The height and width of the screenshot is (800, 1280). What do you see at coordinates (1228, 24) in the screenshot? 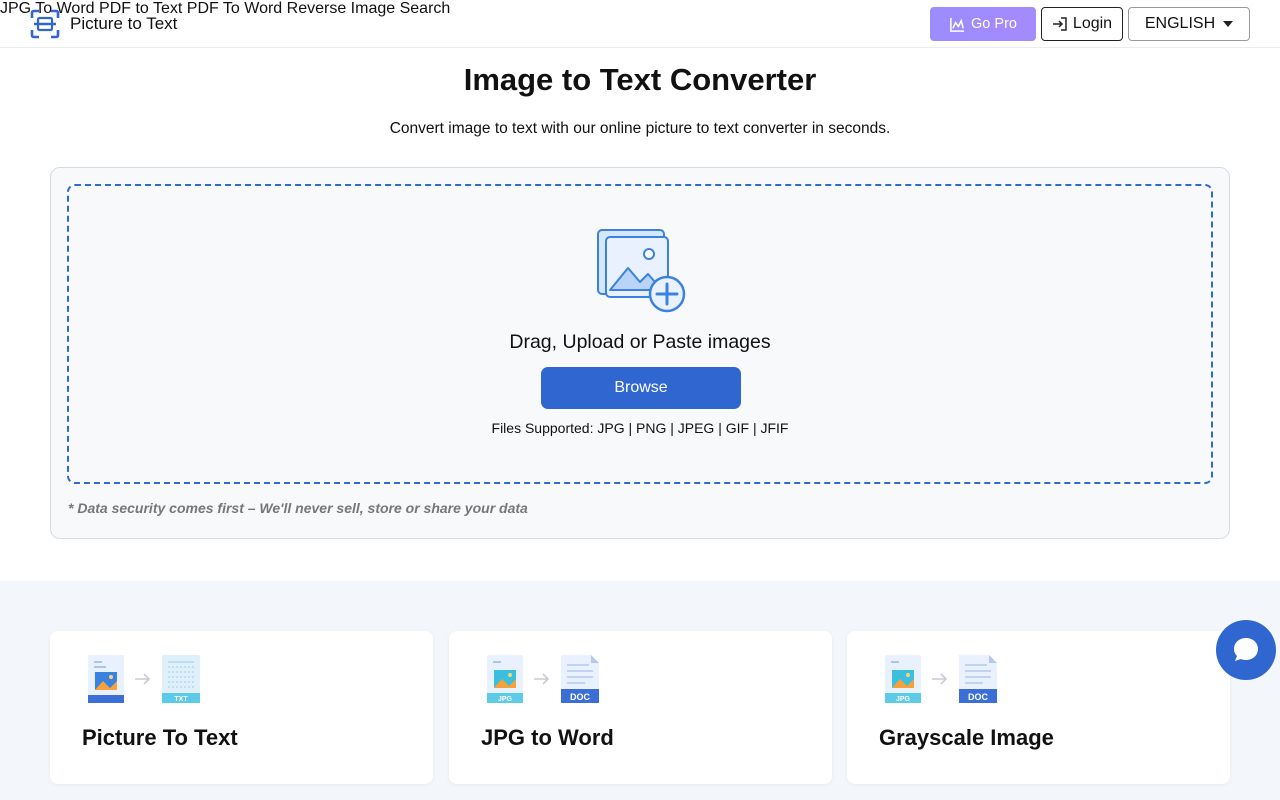
I see `caret-down-icon` at bounding box center [1228, 24].